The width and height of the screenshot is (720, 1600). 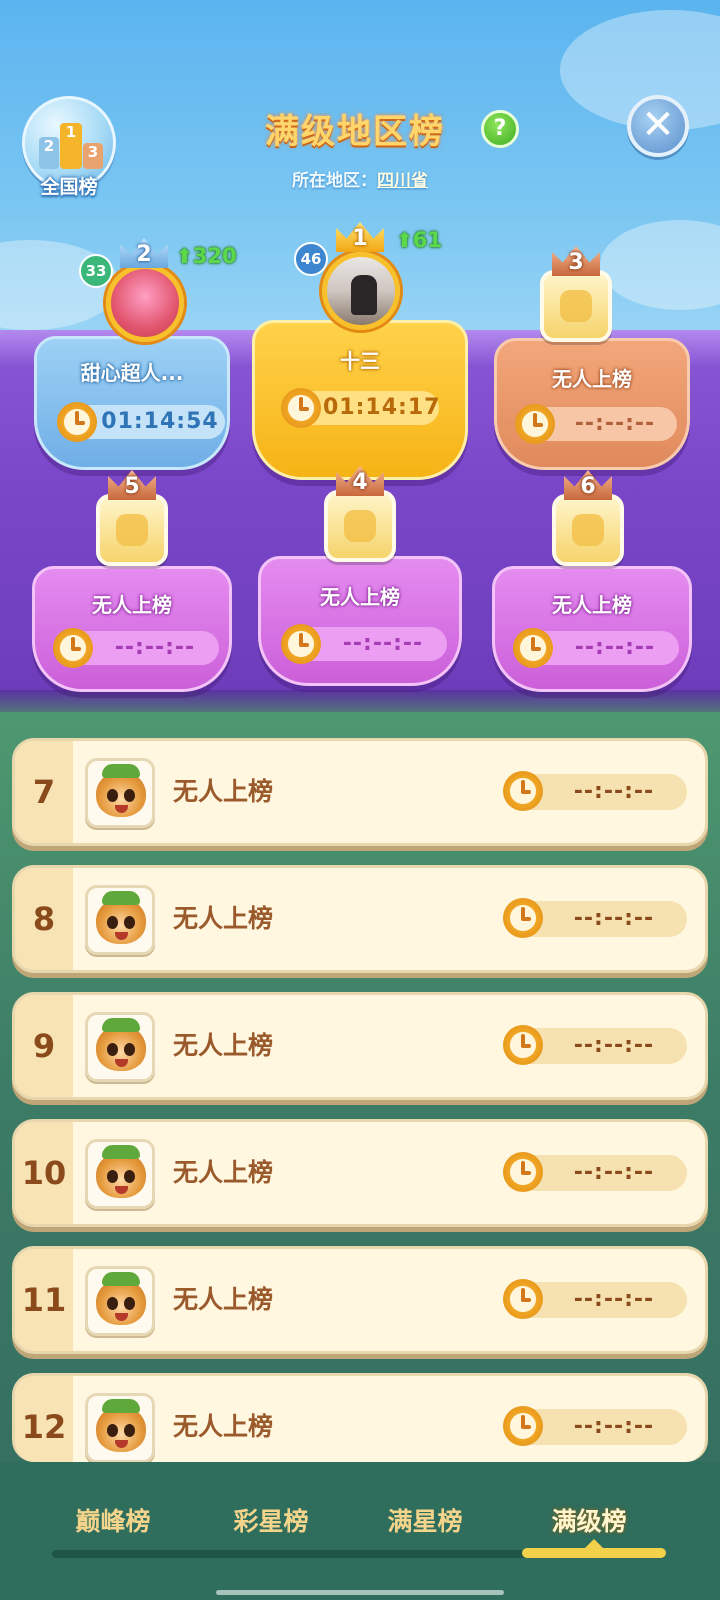 I want to click on list-item: 11 无人上榜 --:--:--, so click(x=360, y=1300).